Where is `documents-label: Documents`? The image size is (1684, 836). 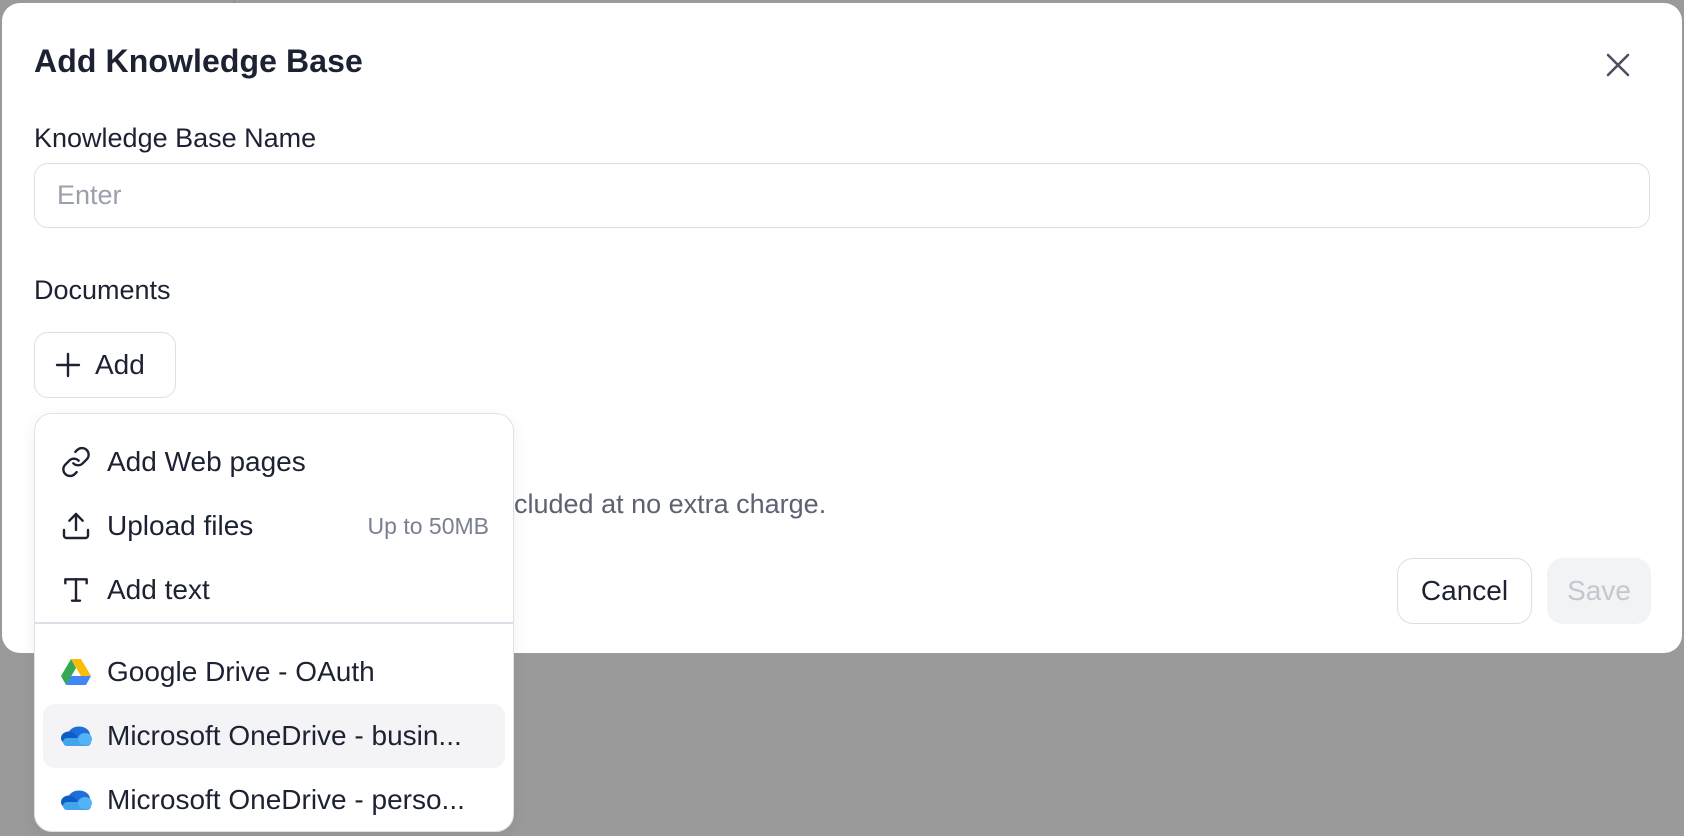
documents-label: Documents is located at coordinates (102, 290).